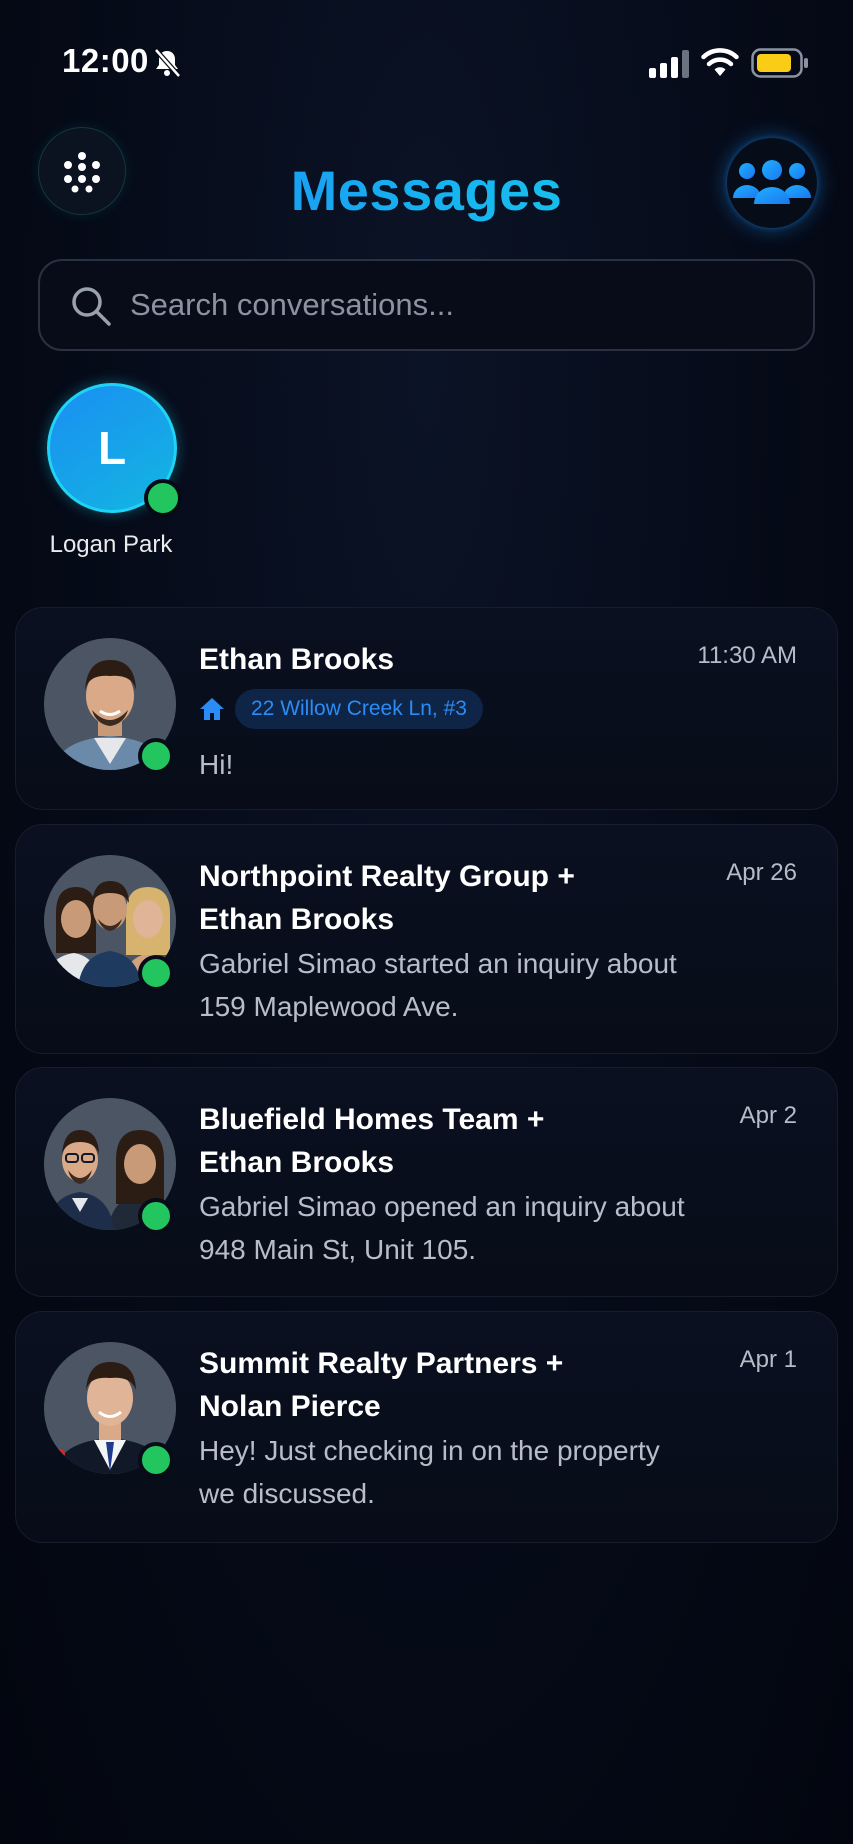 This screenshot has width=853, height=1844. Describe the element at coordinates (460, 305) in the screenshot. I see `search-input` at that location.